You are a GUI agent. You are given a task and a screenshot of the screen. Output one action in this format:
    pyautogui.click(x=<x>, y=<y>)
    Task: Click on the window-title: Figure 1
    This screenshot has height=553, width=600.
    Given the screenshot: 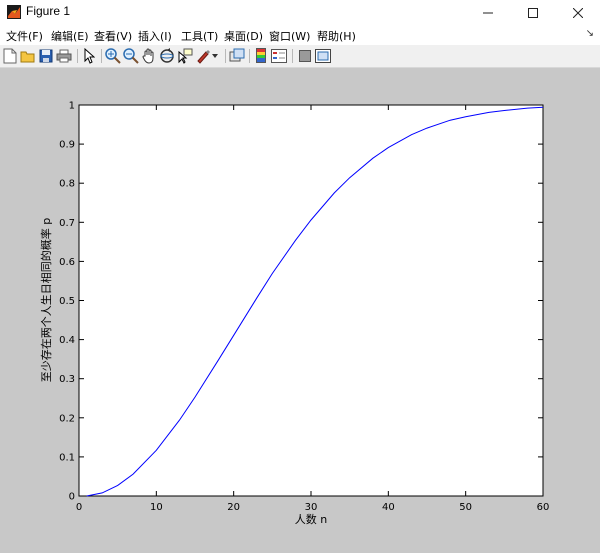 What is the action you would take?
    pyautogui.click(x=48, y=11)
    